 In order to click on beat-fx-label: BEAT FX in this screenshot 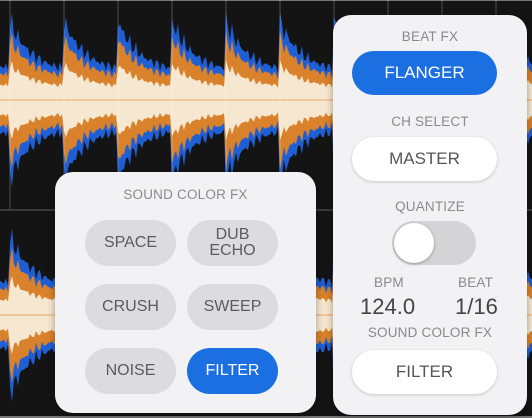, I will do `click(430, 36)`.